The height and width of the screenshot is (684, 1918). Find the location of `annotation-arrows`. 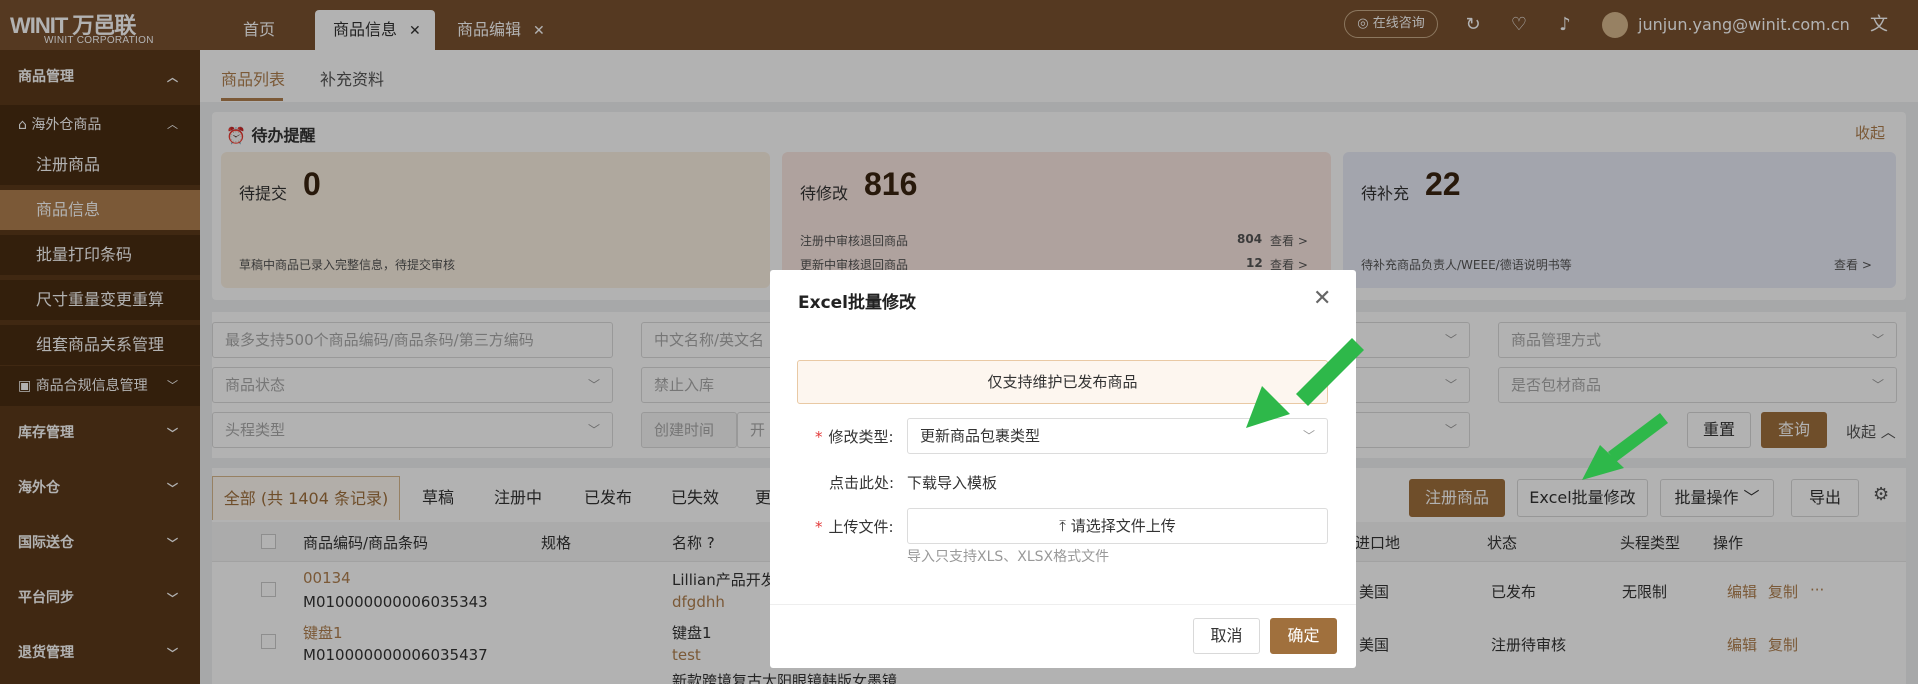

annotation-arrows is located at coordinates (1457, 409).